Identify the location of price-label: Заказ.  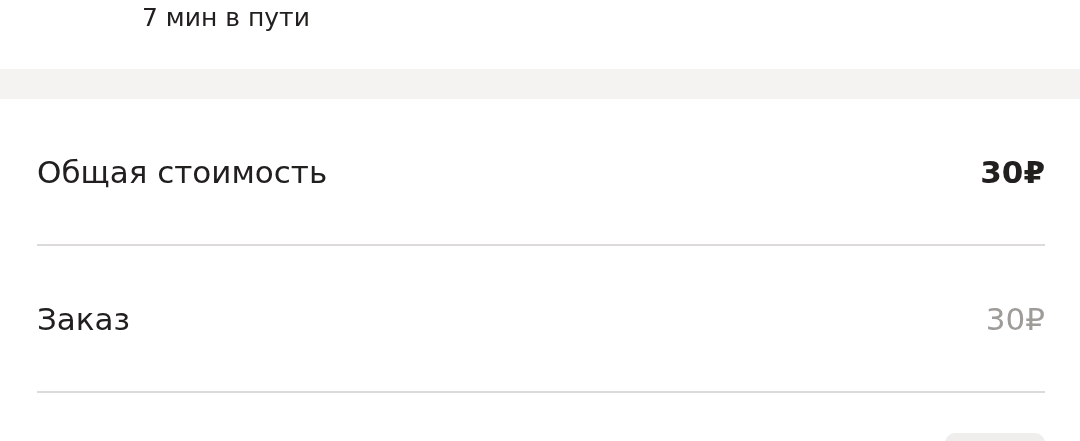
(84, 318).